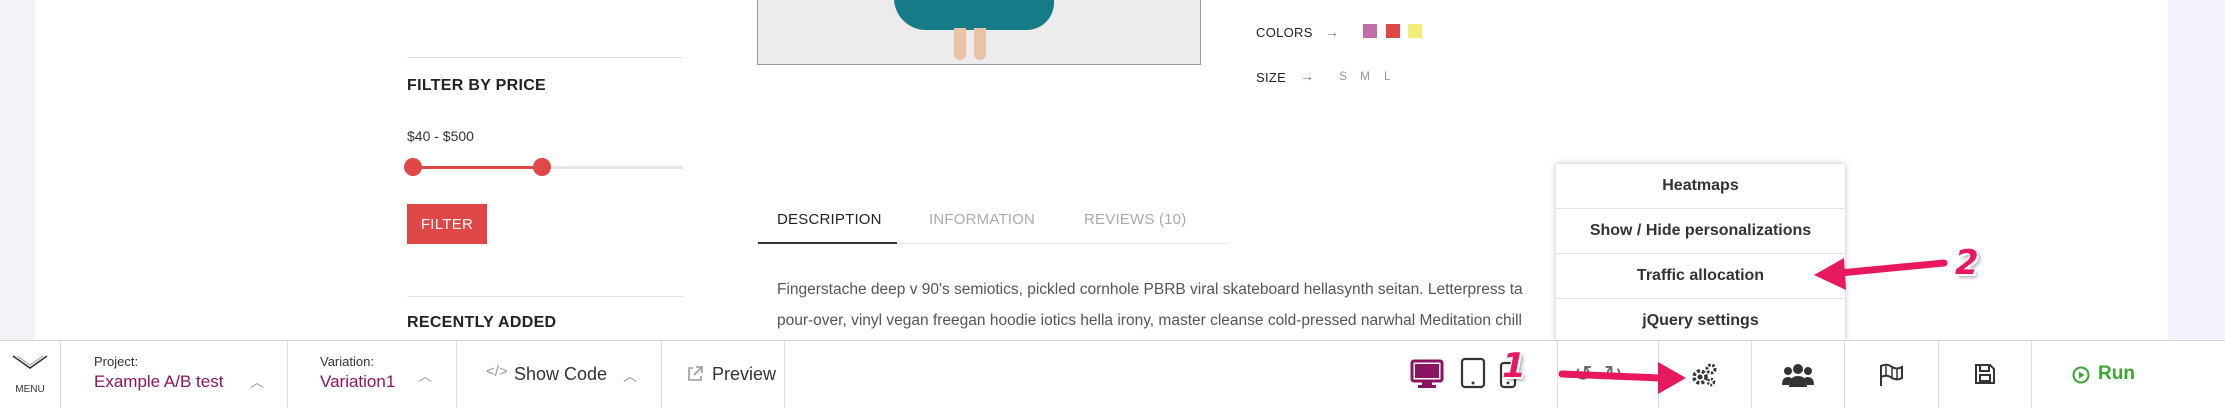  I want to click on size-option-m: M, so click(1365, 76).